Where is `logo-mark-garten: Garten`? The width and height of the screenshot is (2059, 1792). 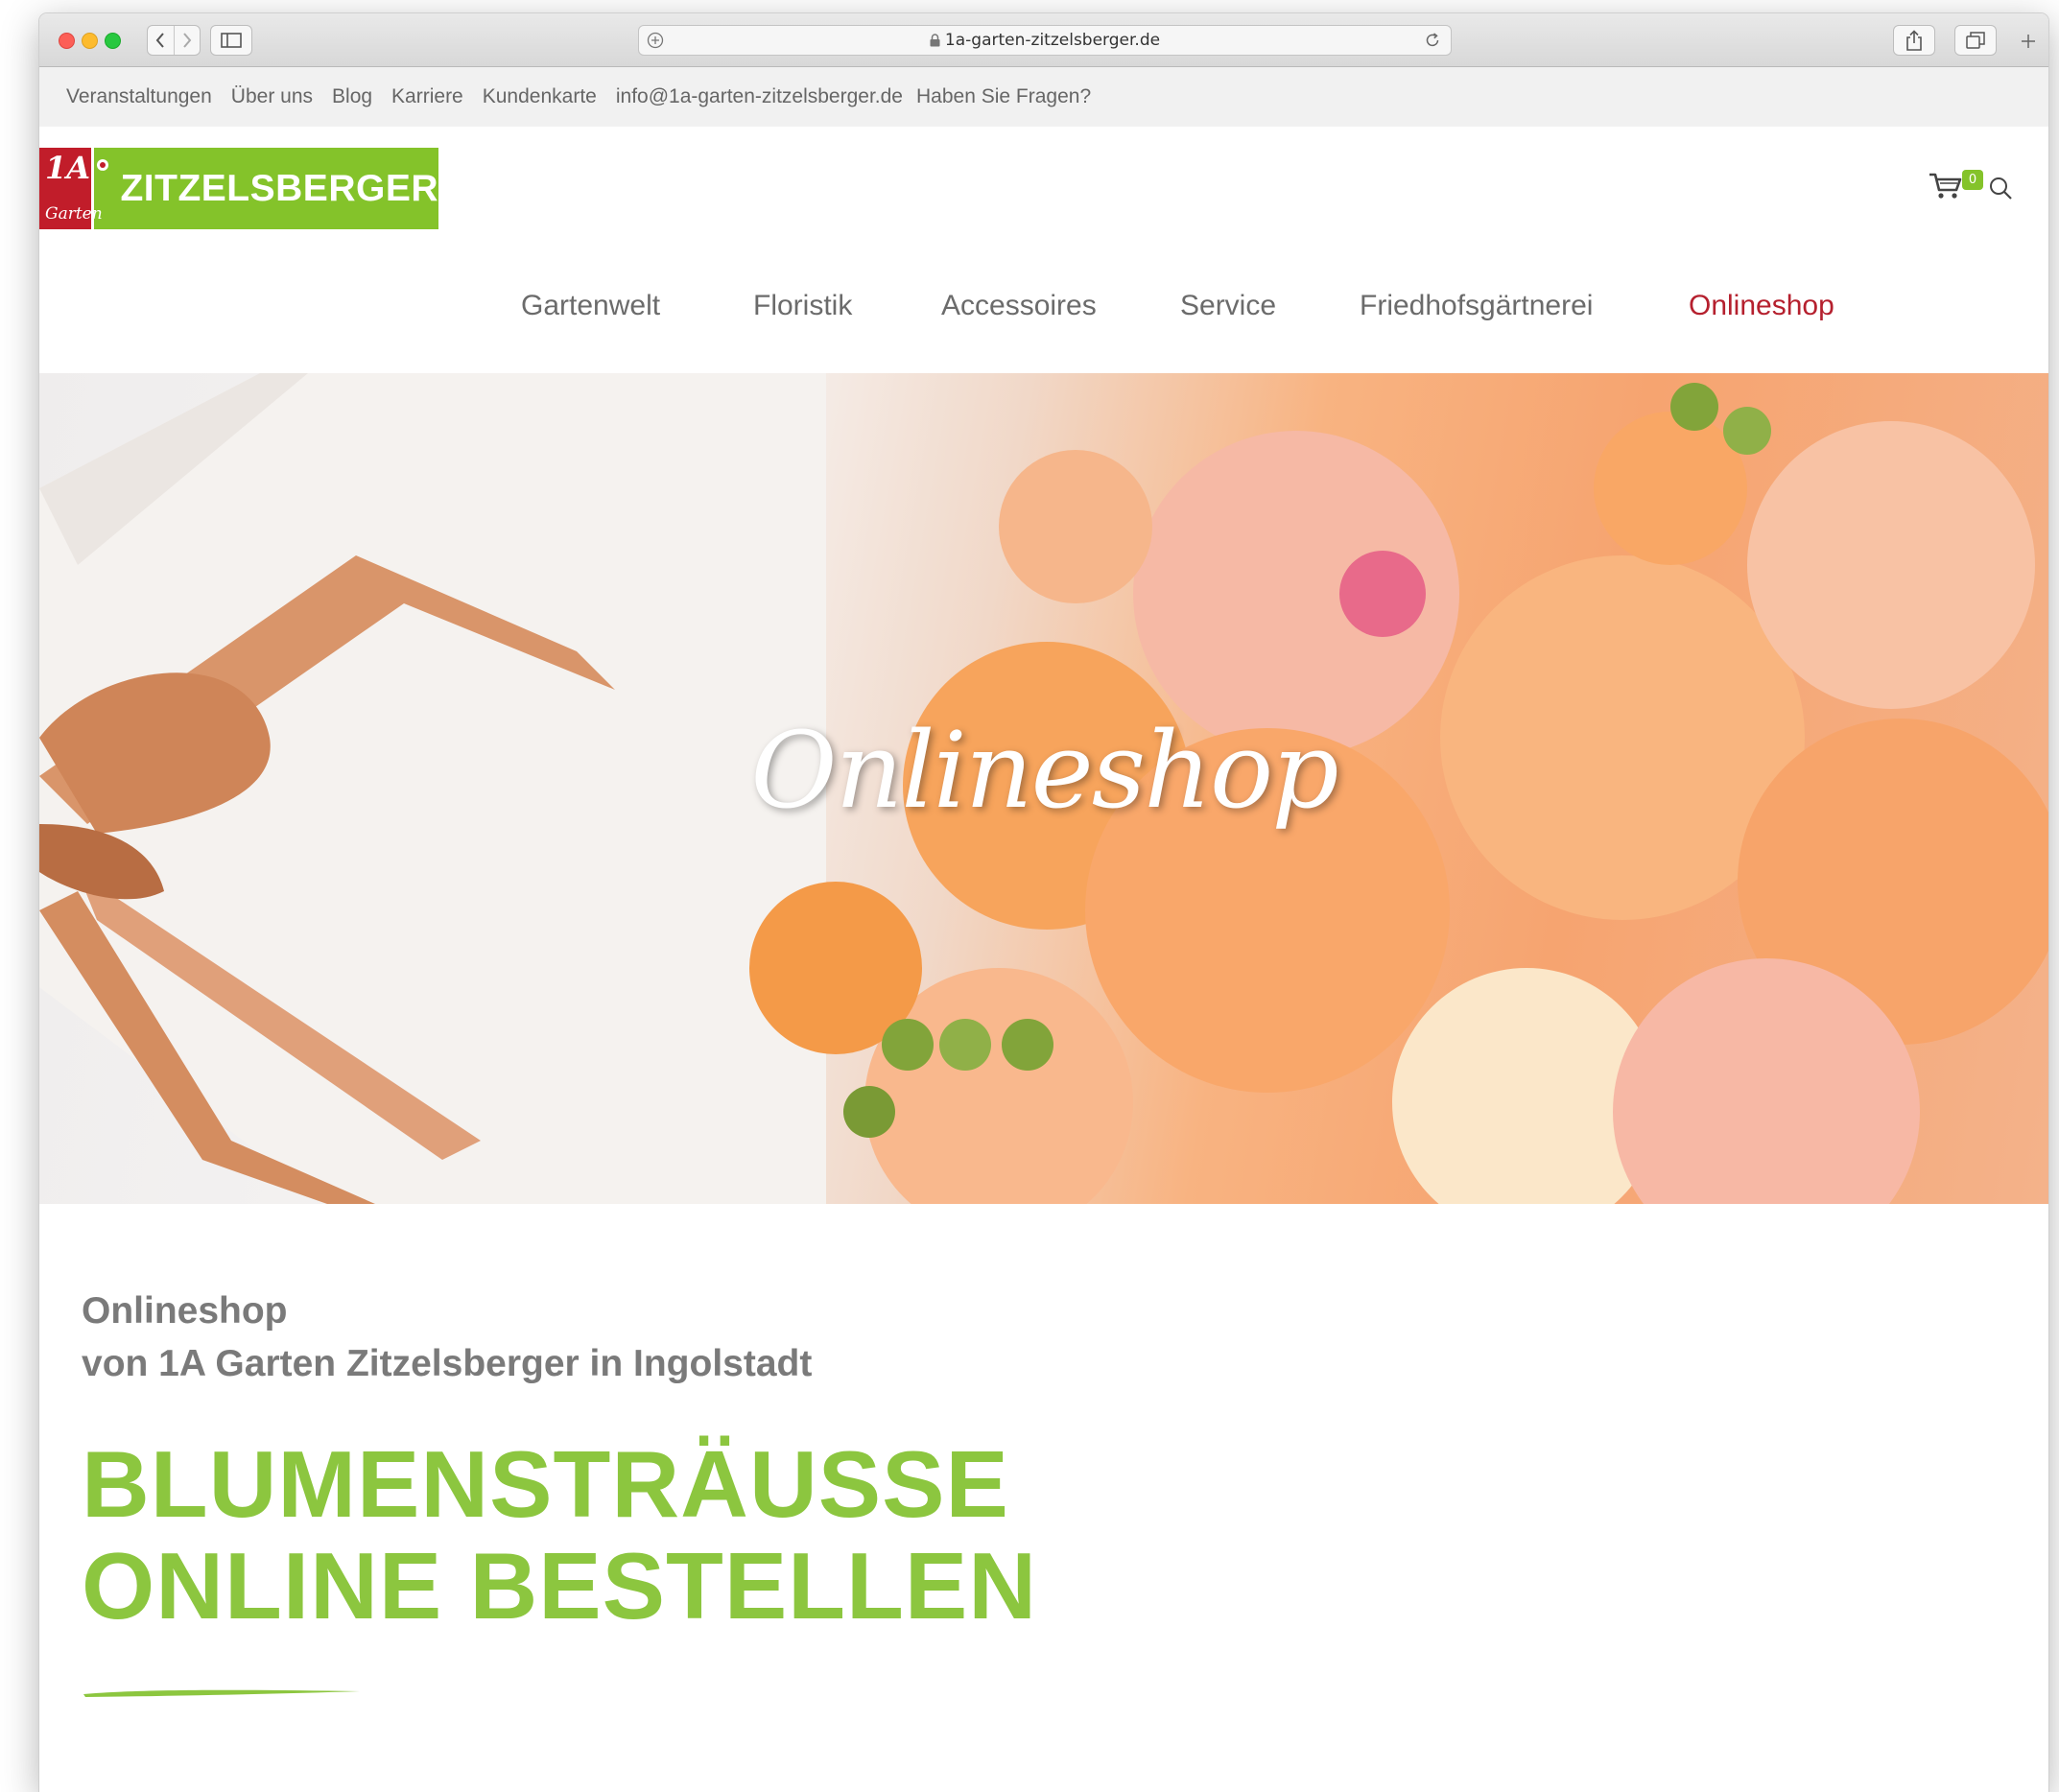 logo-mark-garten: Garten is located at coordinates (74, 214).